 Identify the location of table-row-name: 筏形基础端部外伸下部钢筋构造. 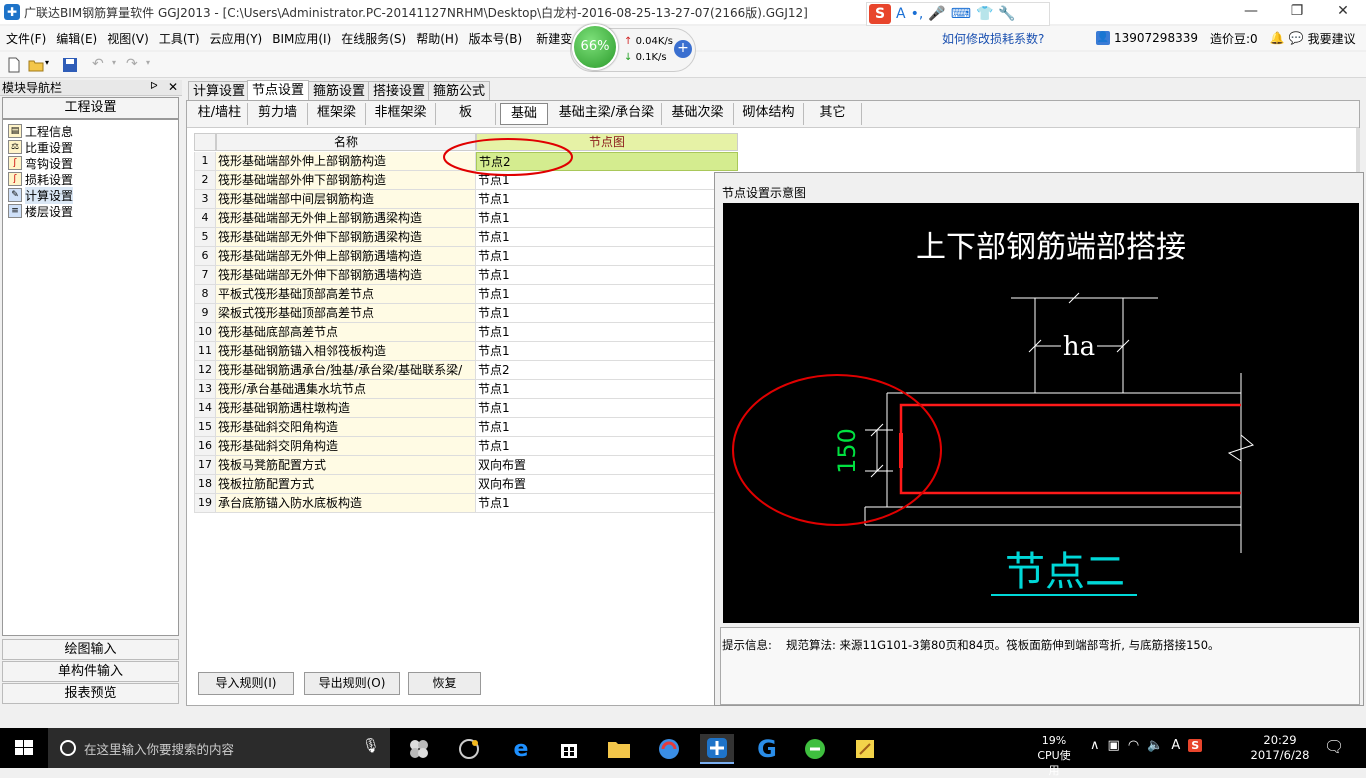
(346, 180).